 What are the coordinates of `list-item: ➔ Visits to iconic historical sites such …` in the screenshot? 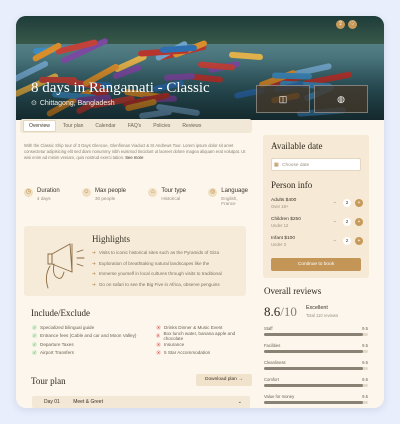 It's located at (167, 253).